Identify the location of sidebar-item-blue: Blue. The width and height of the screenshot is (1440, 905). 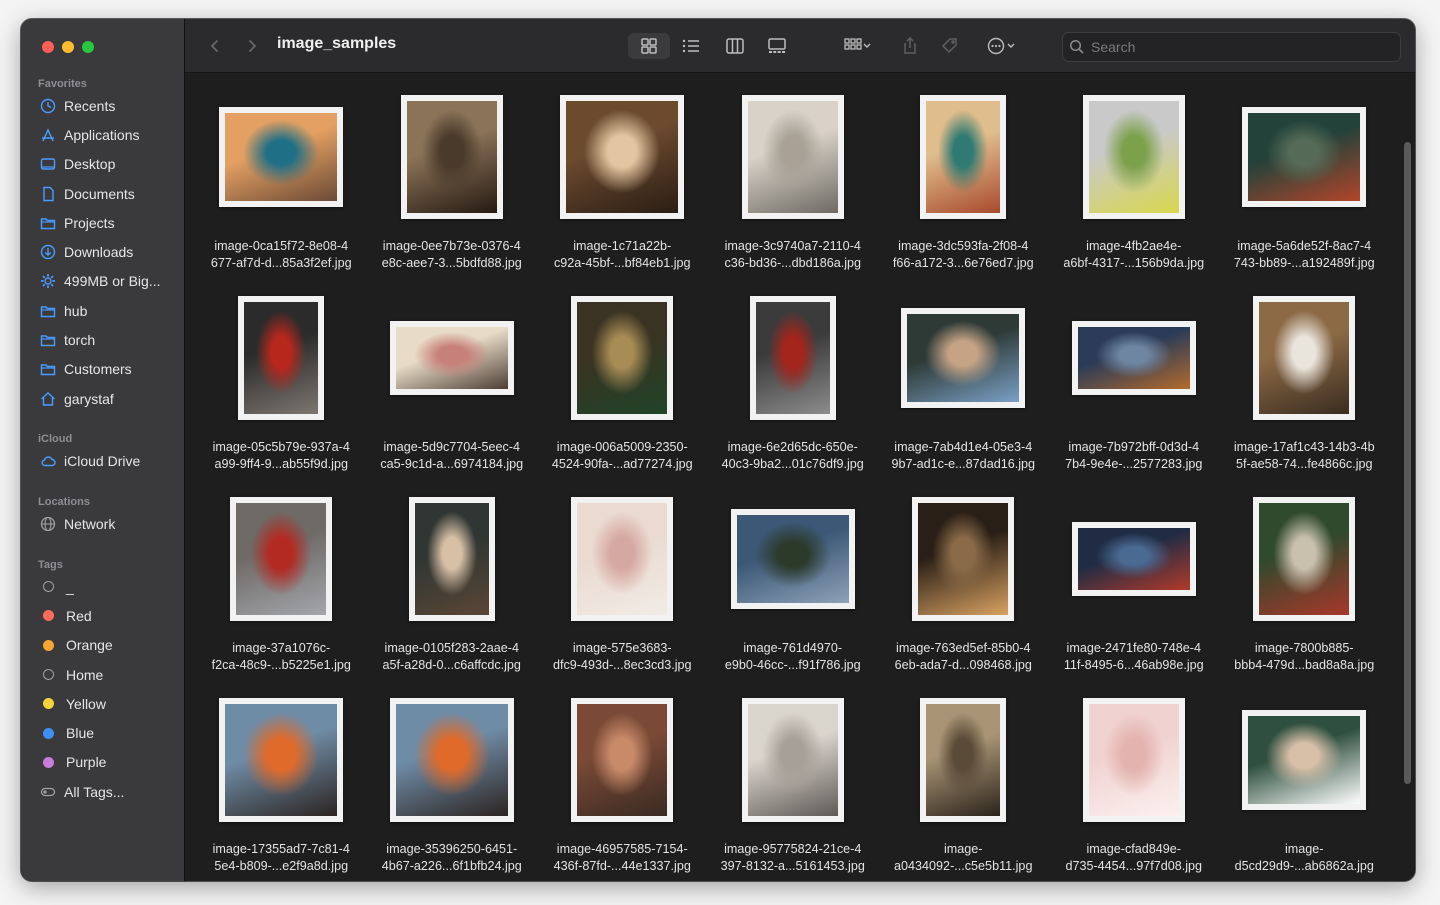
(103, 732).